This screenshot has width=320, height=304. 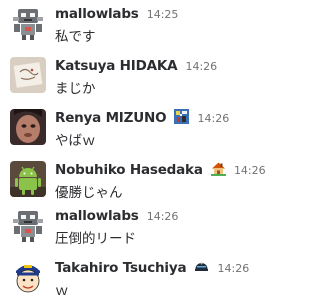 I want to click on message-item: Nobuhiko Hasedaka 14:26 優勝じゃん, so click(x=143, y=181).